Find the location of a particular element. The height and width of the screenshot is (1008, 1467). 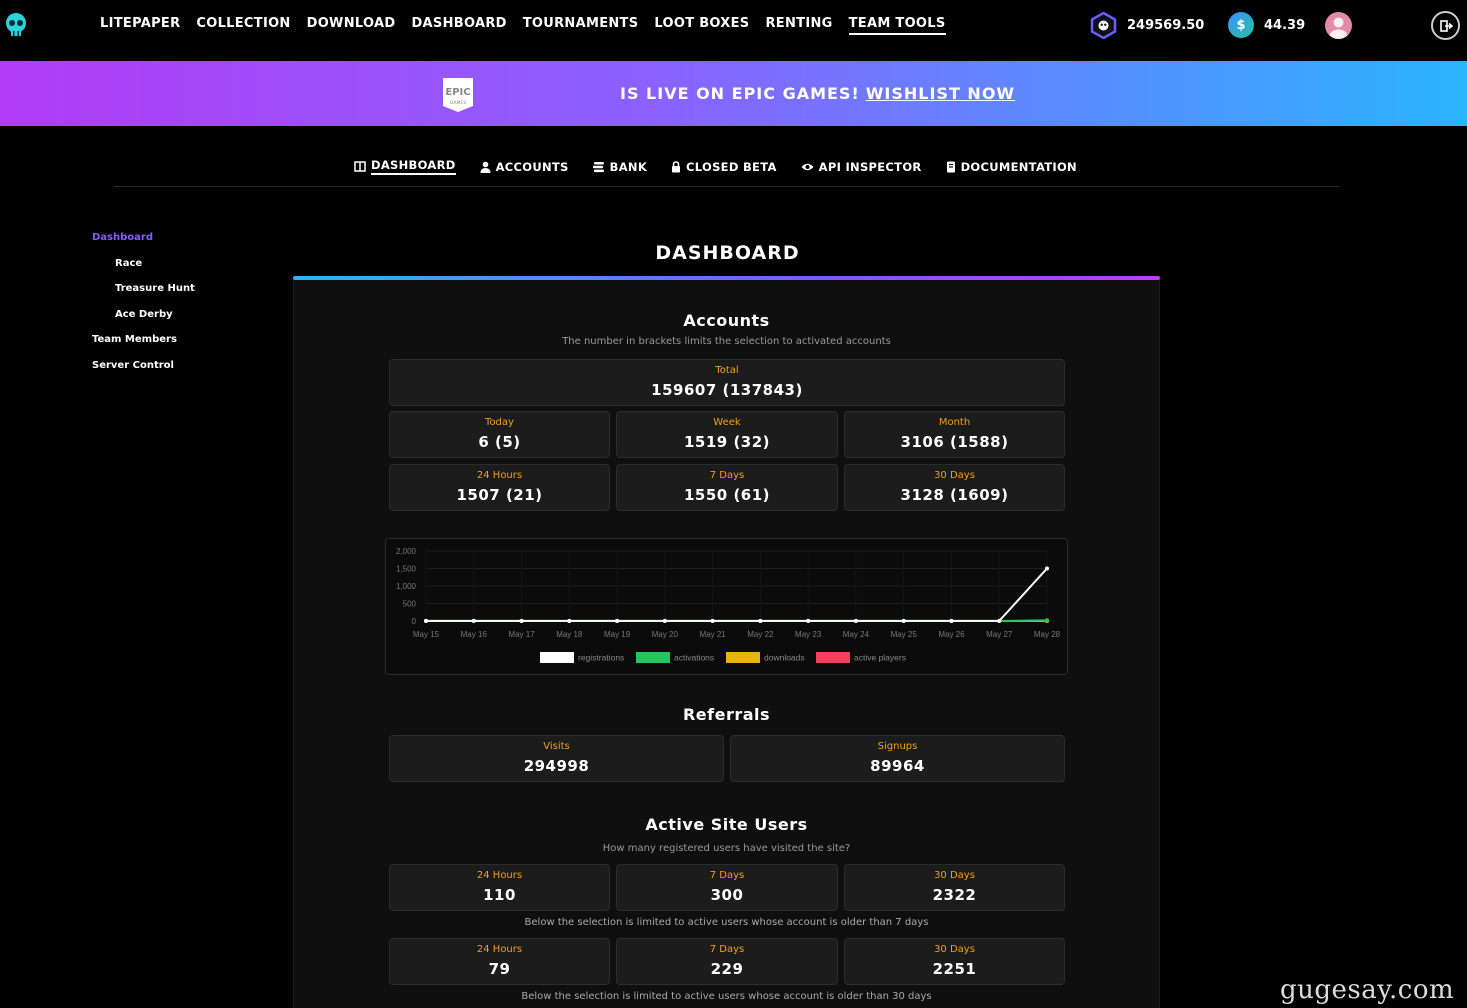

user-avatar is located at coordinates (1338, 25).